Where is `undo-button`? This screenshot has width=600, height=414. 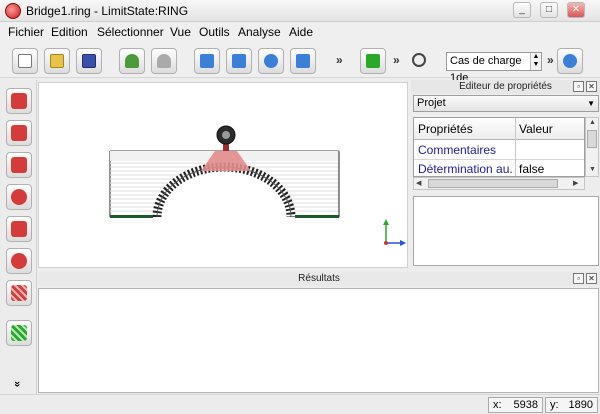
undo-button is located at coordinates (132, 61).